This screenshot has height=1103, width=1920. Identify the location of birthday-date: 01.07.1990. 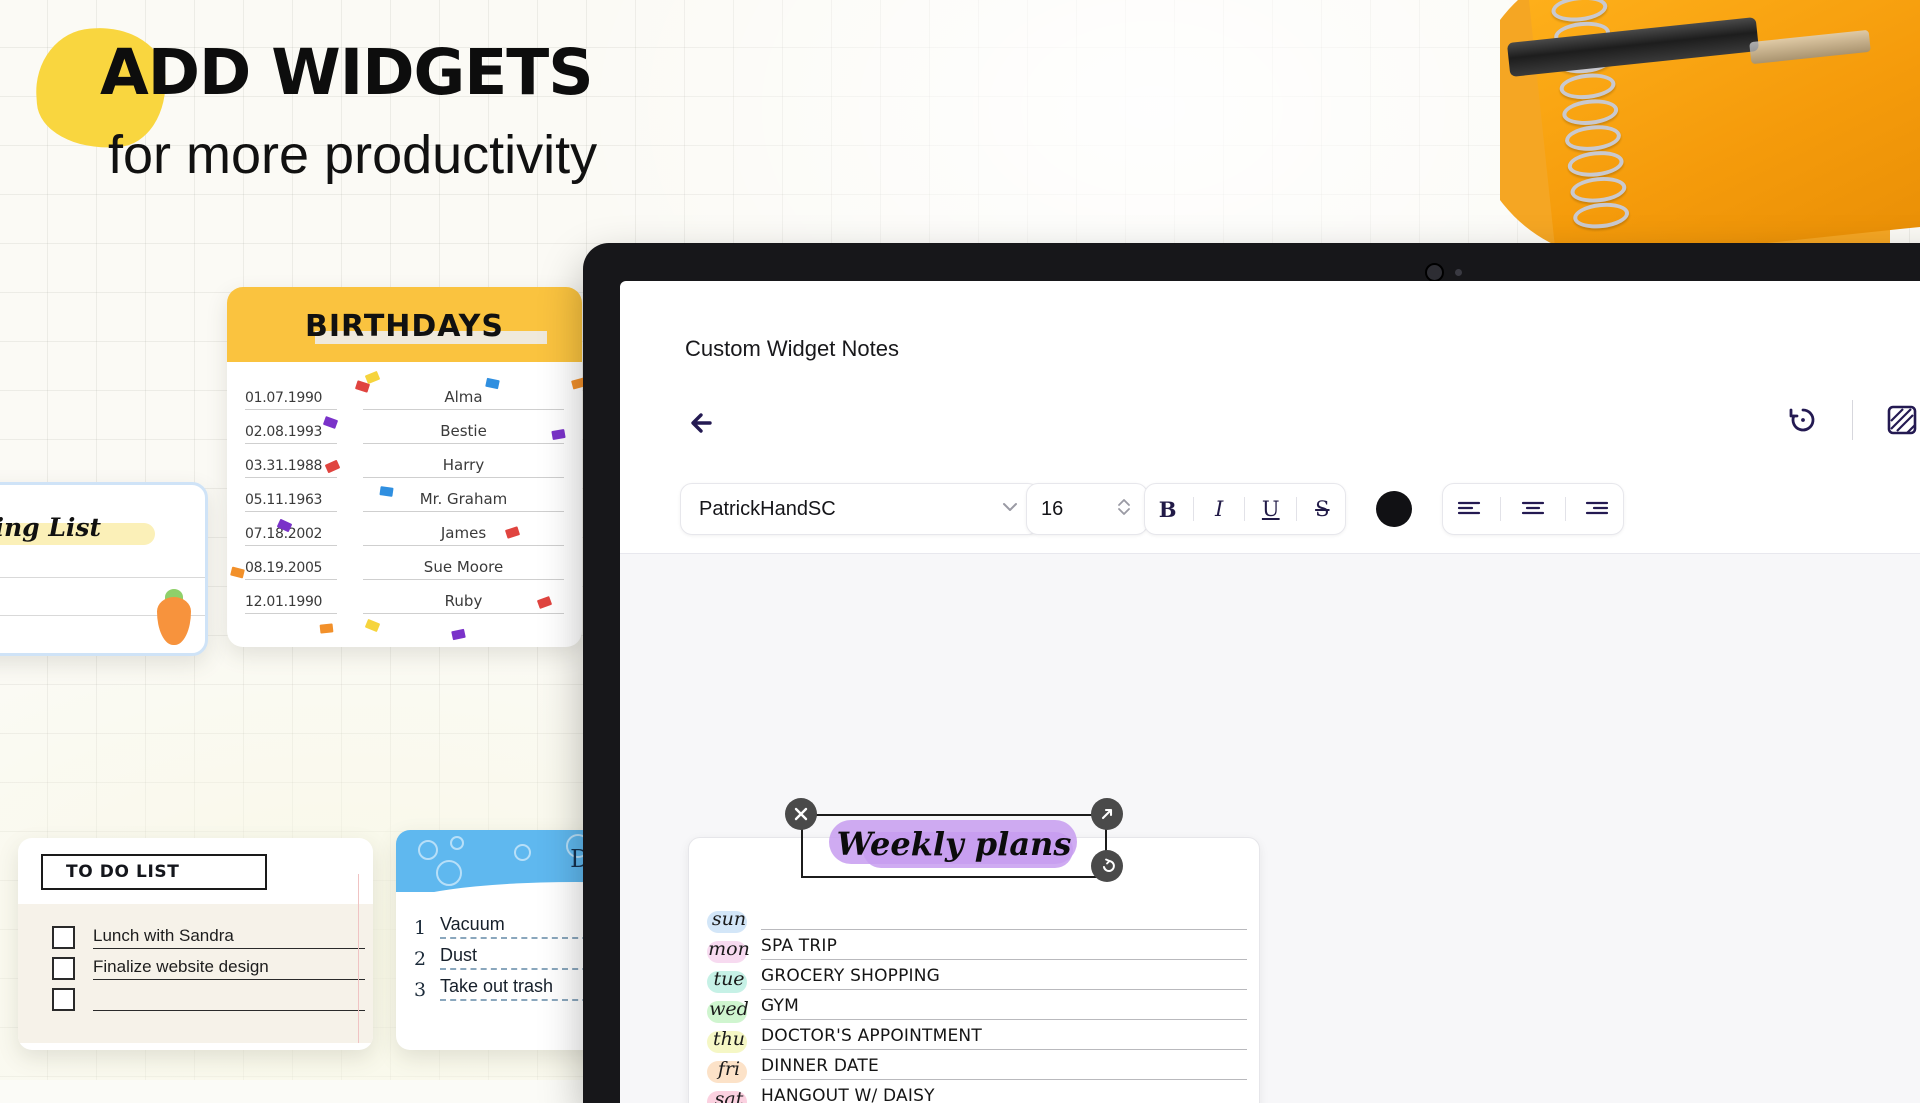
(291, 400).